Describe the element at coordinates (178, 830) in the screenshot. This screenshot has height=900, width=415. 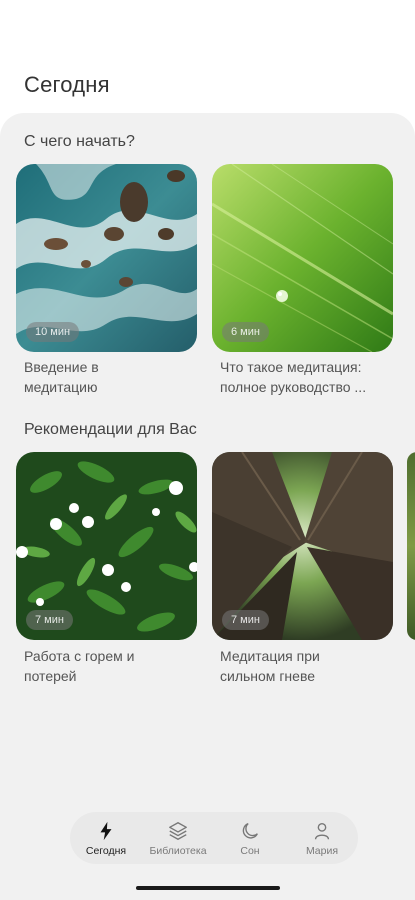
I see `layers-icon` at that location.